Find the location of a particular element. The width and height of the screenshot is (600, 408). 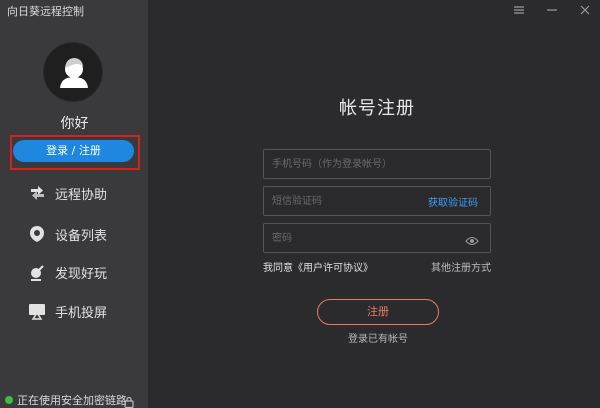

sidebar-item-remote-assist: 远程协助 is located at coordinates (67, 193).